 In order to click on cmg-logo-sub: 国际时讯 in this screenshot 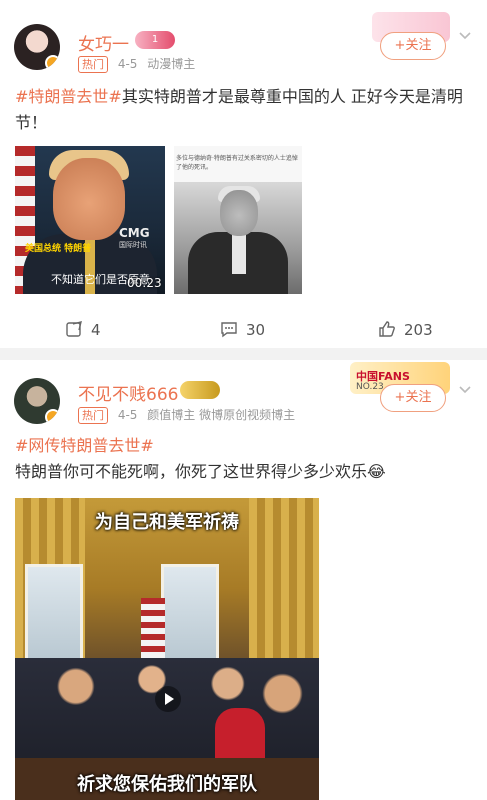, I will do `click(133, 245)`.